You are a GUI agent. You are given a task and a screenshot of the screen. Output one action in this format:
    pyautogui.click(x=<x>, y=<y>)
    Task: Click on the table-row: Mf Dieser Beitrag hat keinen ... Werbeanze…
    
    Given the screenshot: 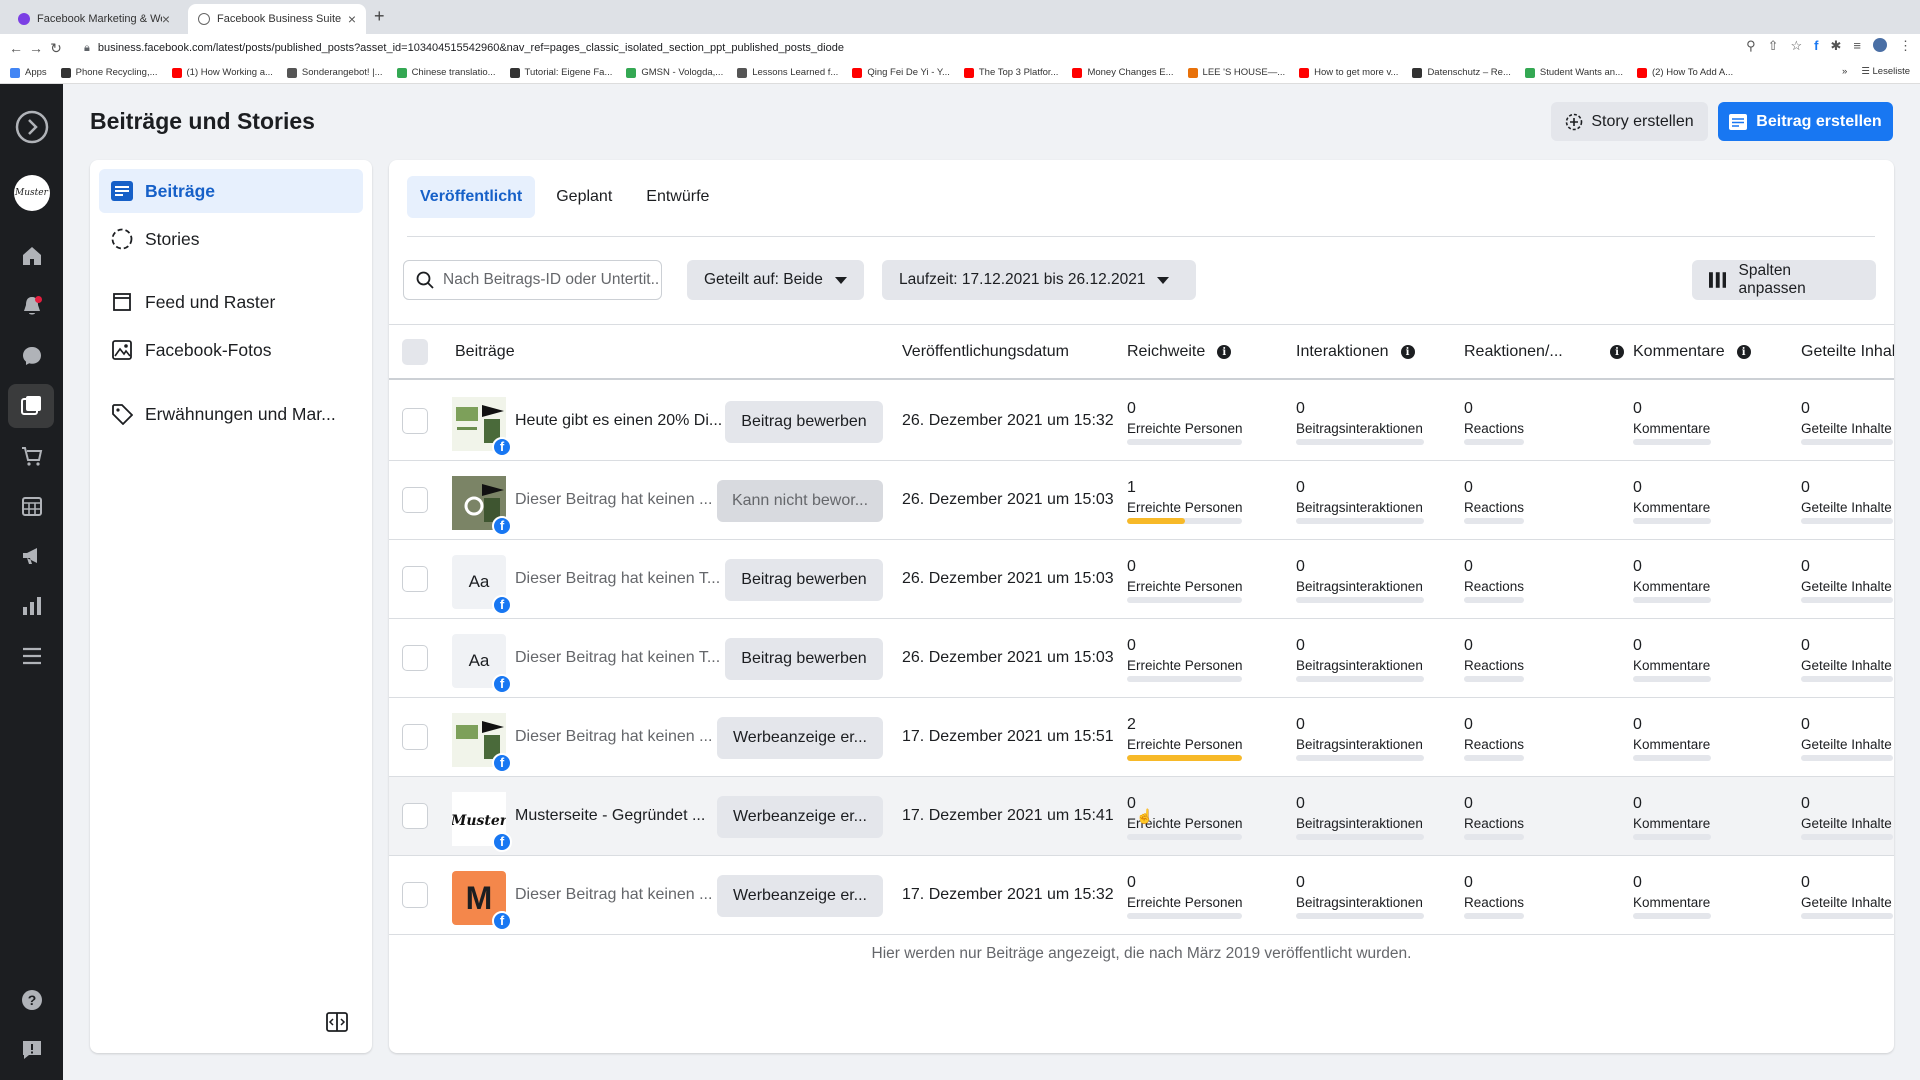 What is the action you would take?
    pyautogui.click(x=1141, y=895)
    